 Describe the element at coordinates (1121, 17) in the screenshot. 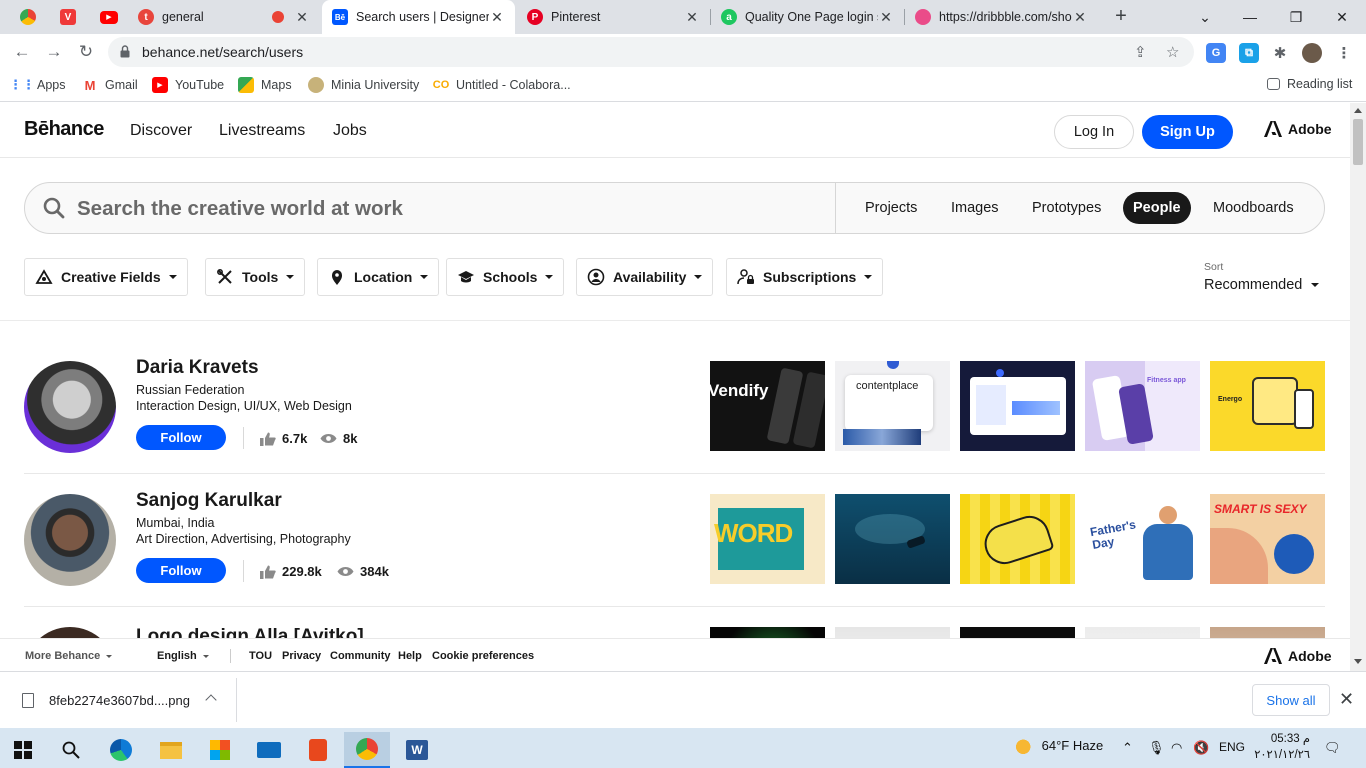

I see `new-tab-icon: +` at that location.